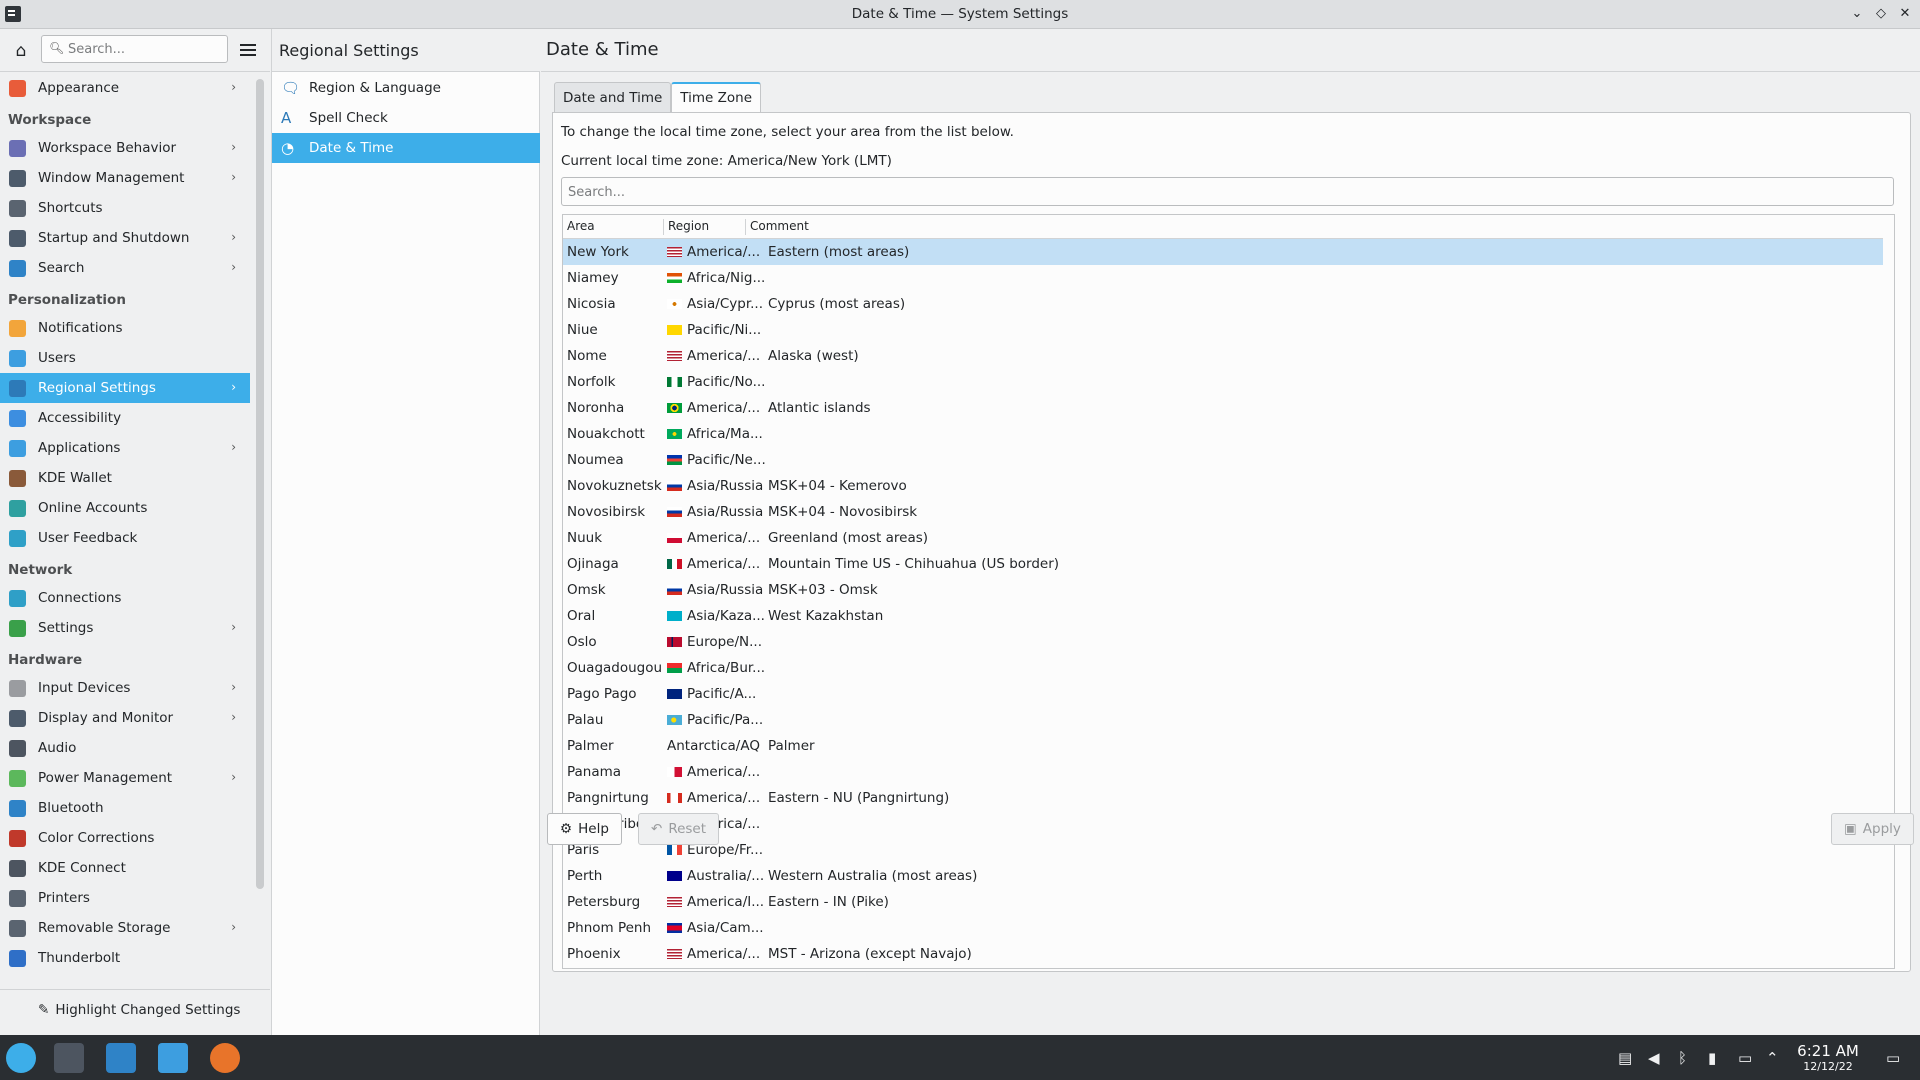 This screenshot has height=1080, width=1920. Describe the element at coordinates (1654, 1058) in the screenshot. I see `volume-icon: ◀` at that location.